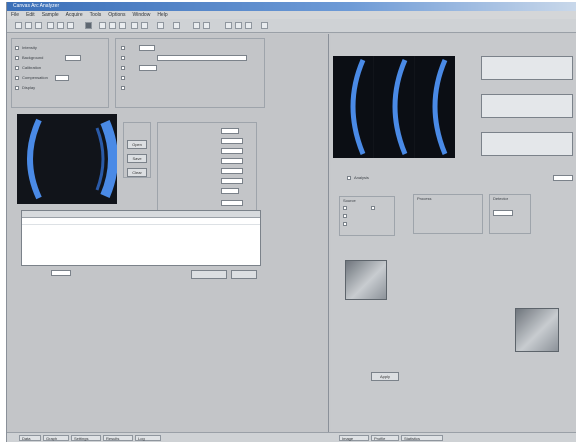  What do you see at coordinates (291, 26) in the screenshot?
I see `toolbar` at bounding box center [291, 26].